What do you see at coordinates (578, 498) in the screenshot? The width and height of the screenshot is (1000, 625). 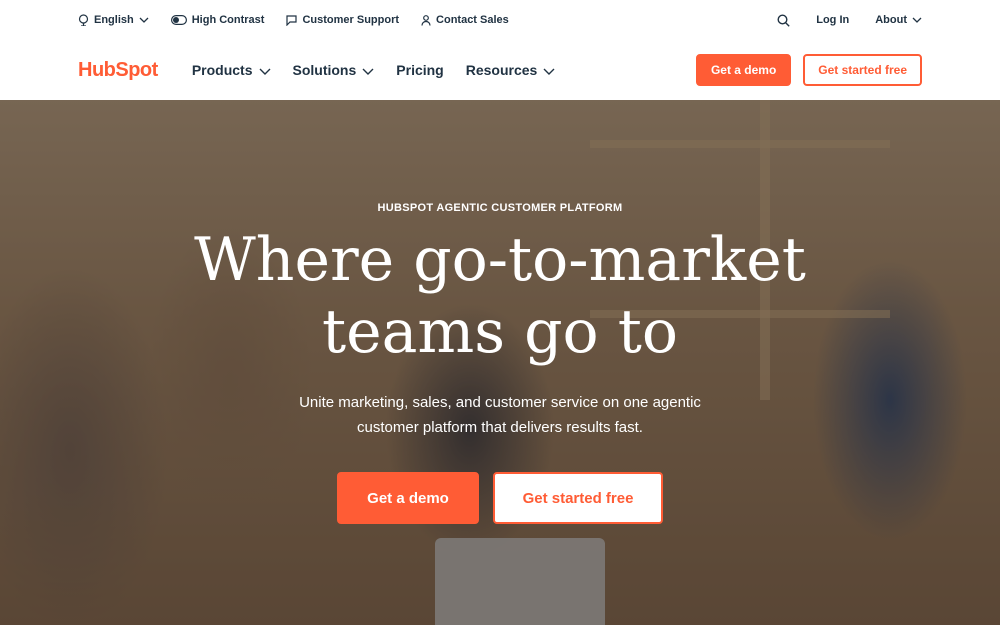 I see `hero-get-started-free-button: Get started free` at bounding box center [578, 498].